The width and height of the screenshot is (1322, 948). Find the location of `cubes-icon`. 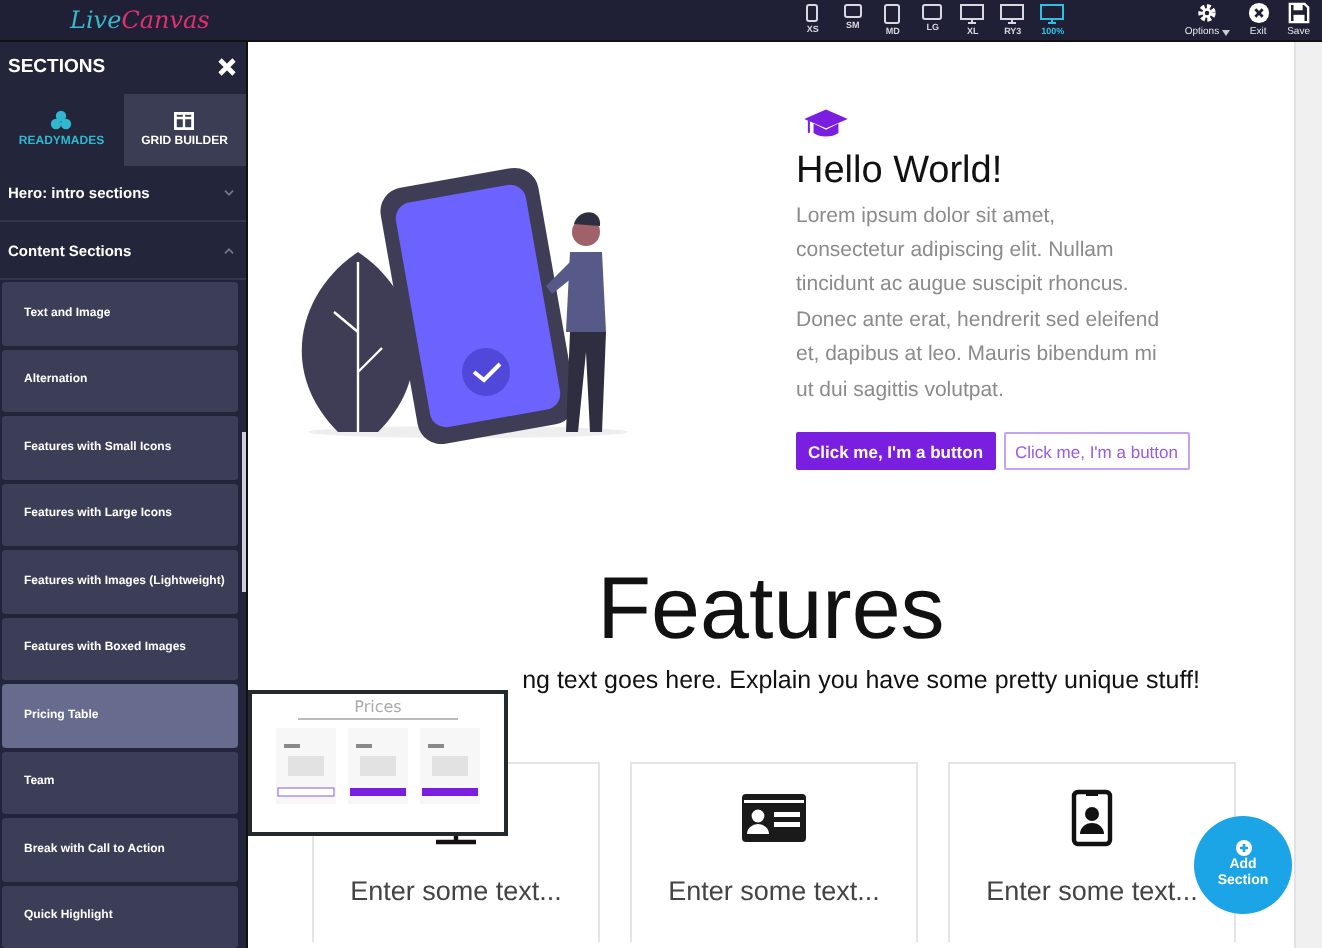

cubes-icon is located at coordinates (61, 120).